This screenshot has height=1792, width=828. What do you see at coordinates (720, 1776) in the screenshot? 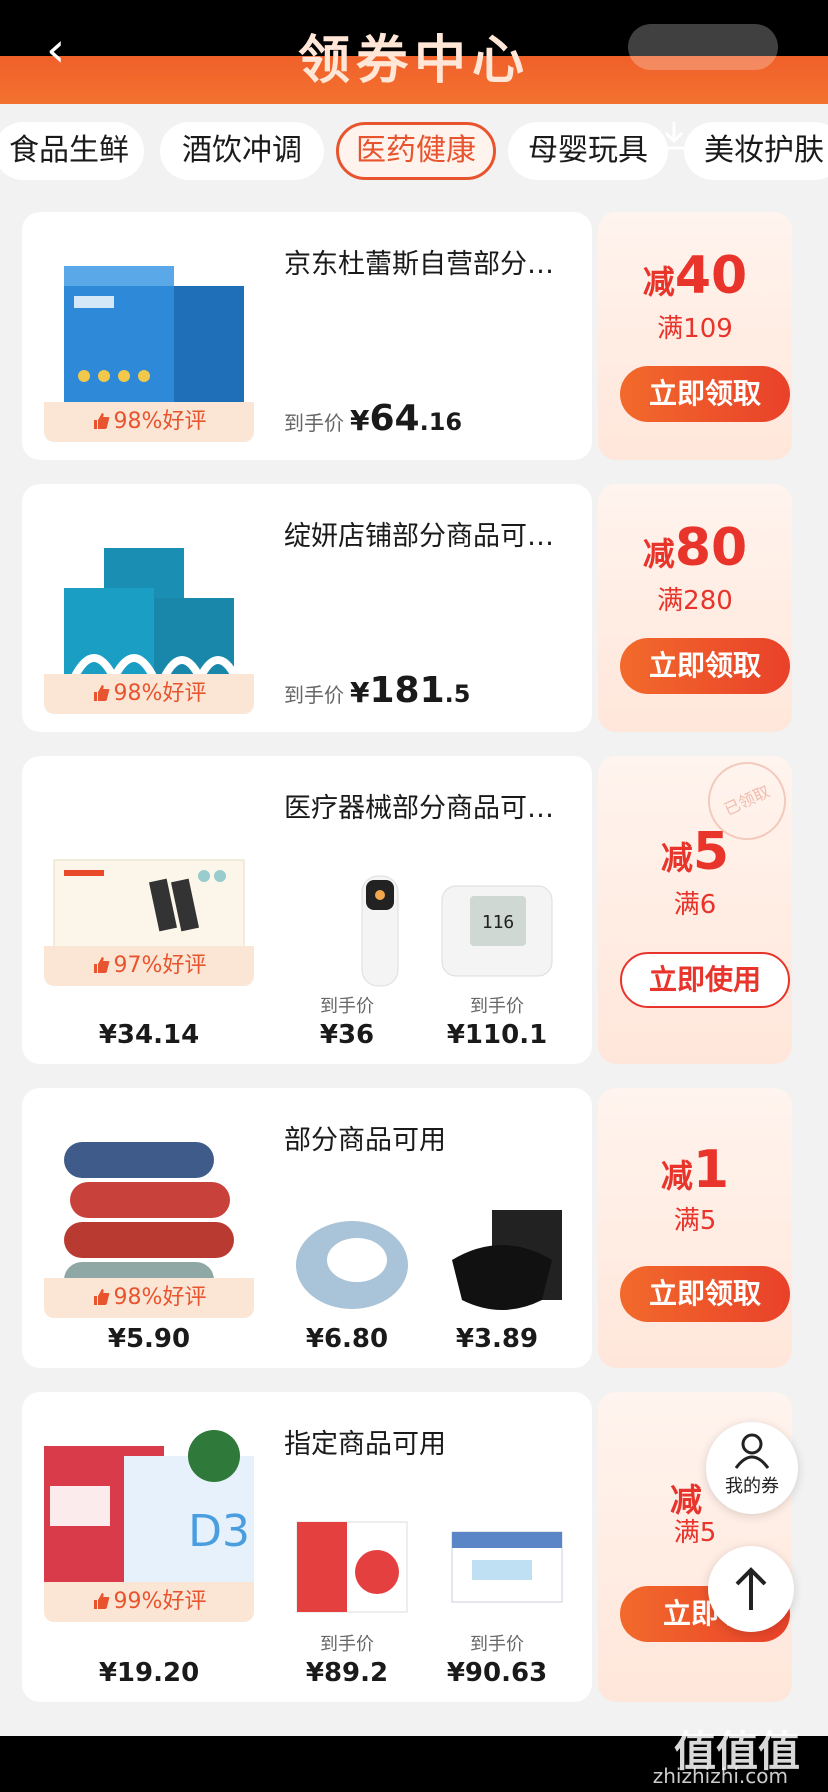
I see `watermark-url: zhizhizhi.com` at bounding box center [720, 1776].